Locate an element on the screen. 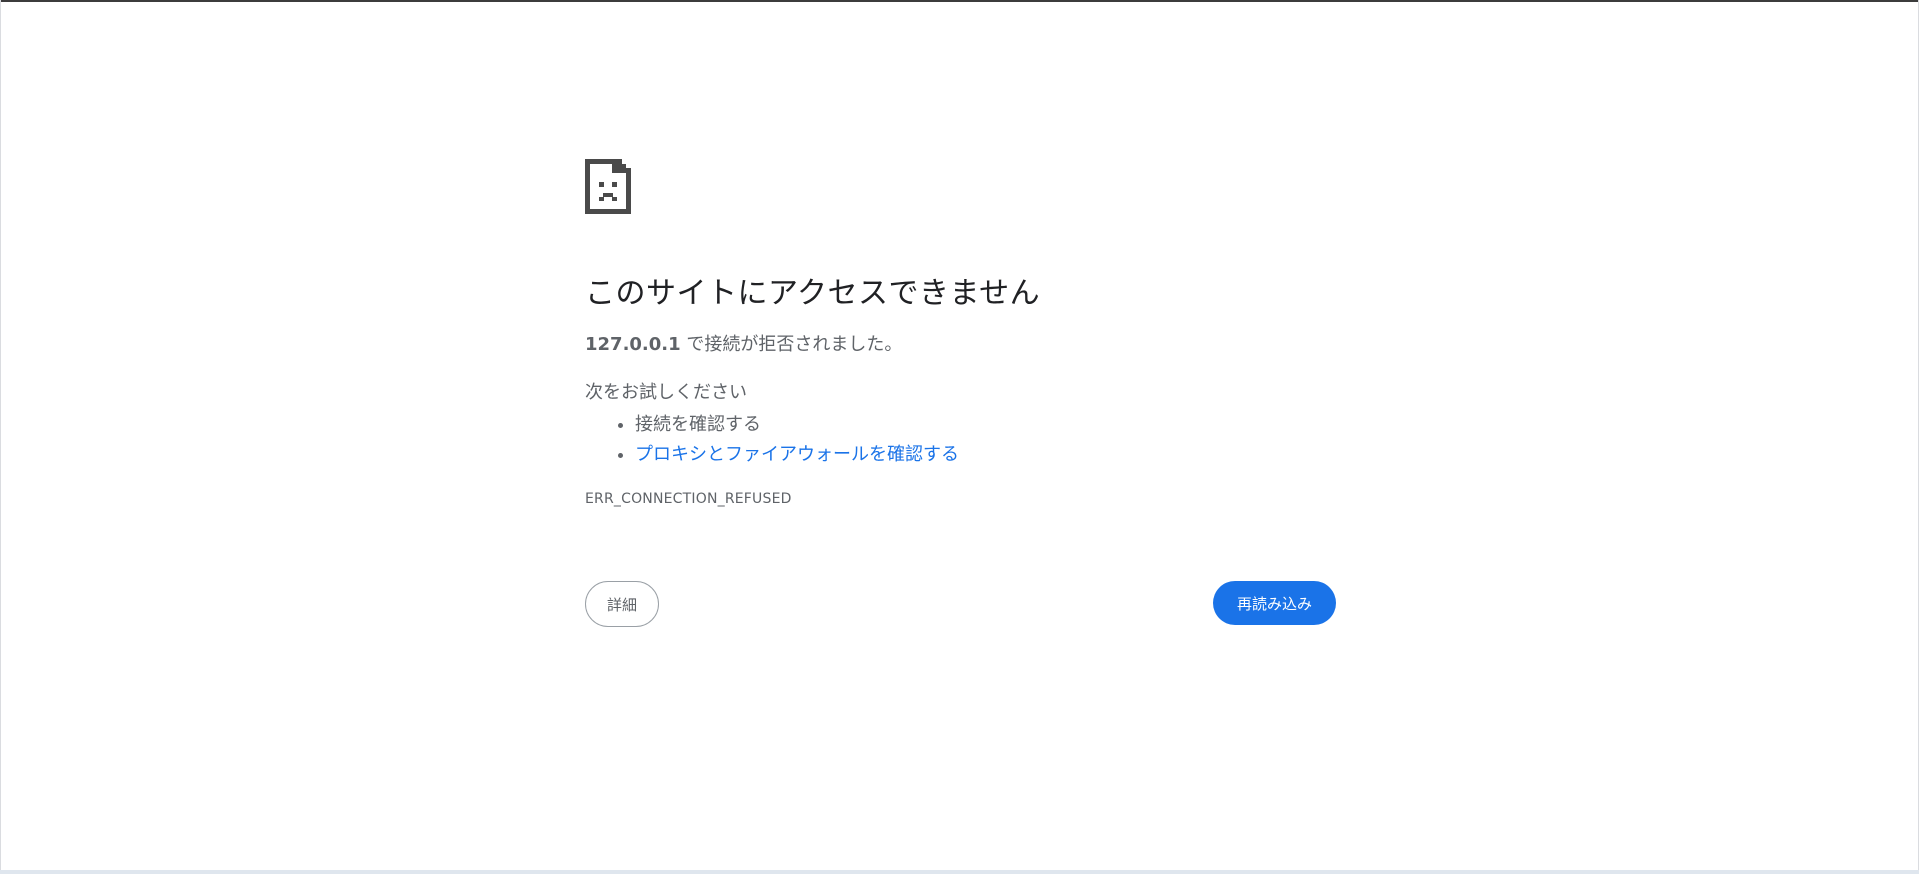 This screenshot has height=874, width=1919. suggestion-check-connection-label: 接続を確認する is located at coordinates (698, 424).